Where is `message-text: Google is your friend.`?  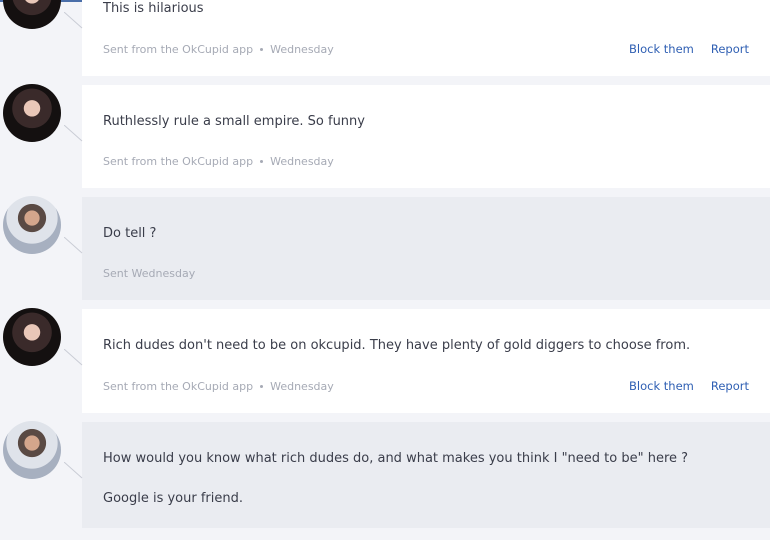
message-text: Google is your friend. is located at coordinates (173, 498).